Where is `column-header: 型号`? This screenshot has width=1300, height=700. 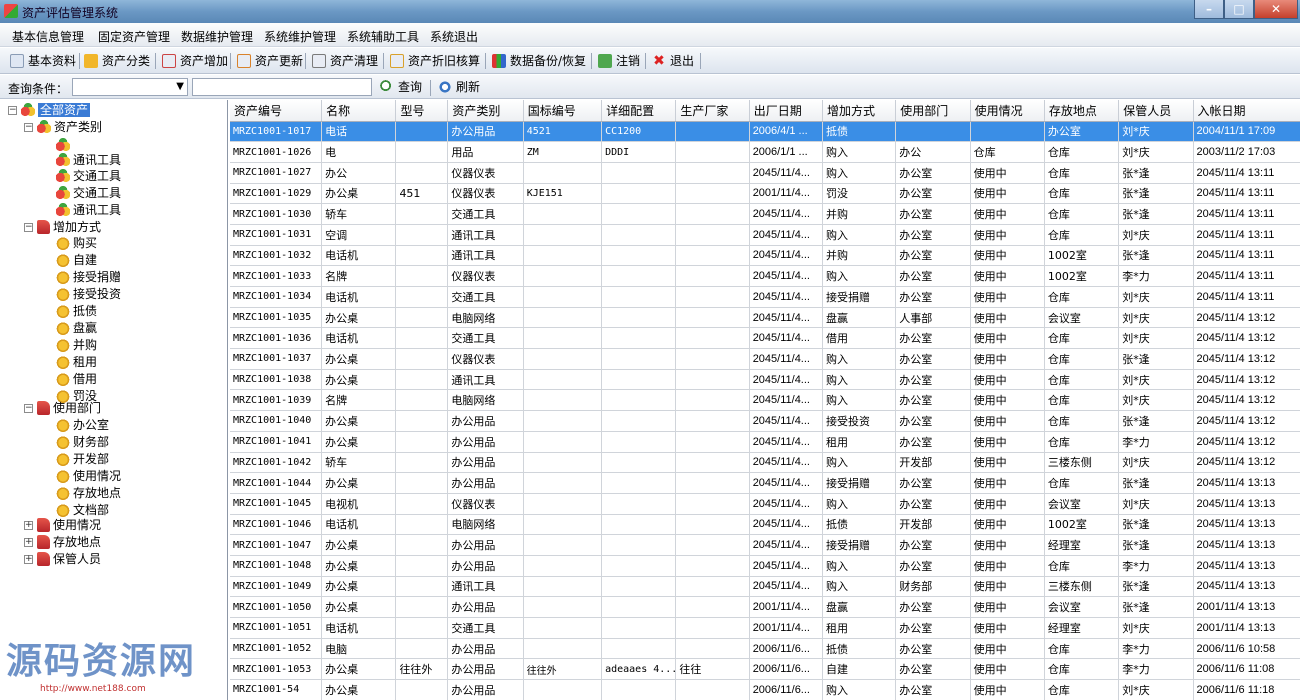
column-header: 型号 is located at coordinates (422, 111).